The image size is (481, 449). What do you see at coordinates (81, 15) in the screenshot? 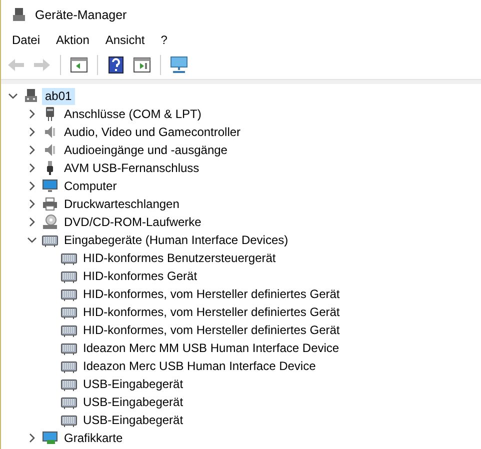
I see `window-title: Geräte-Manager` at bounding box center [81, 15].